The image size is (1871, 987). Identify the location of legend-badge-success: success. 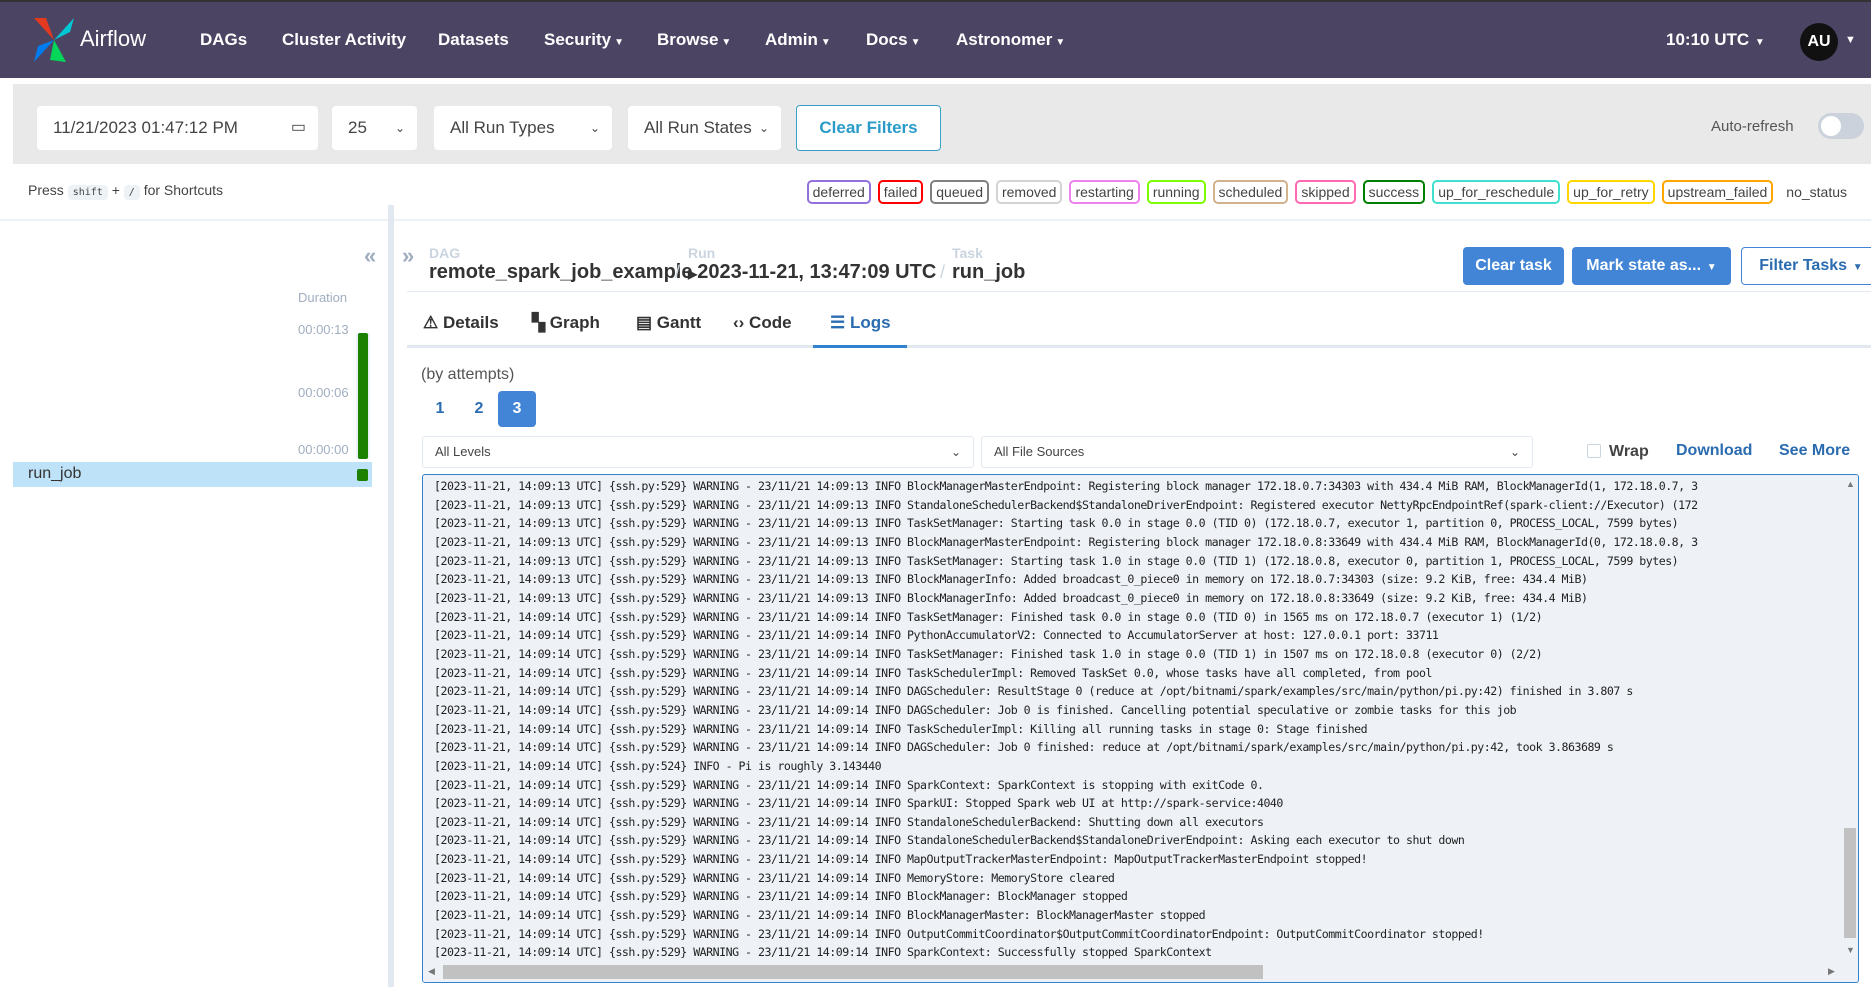
(1394, 192).